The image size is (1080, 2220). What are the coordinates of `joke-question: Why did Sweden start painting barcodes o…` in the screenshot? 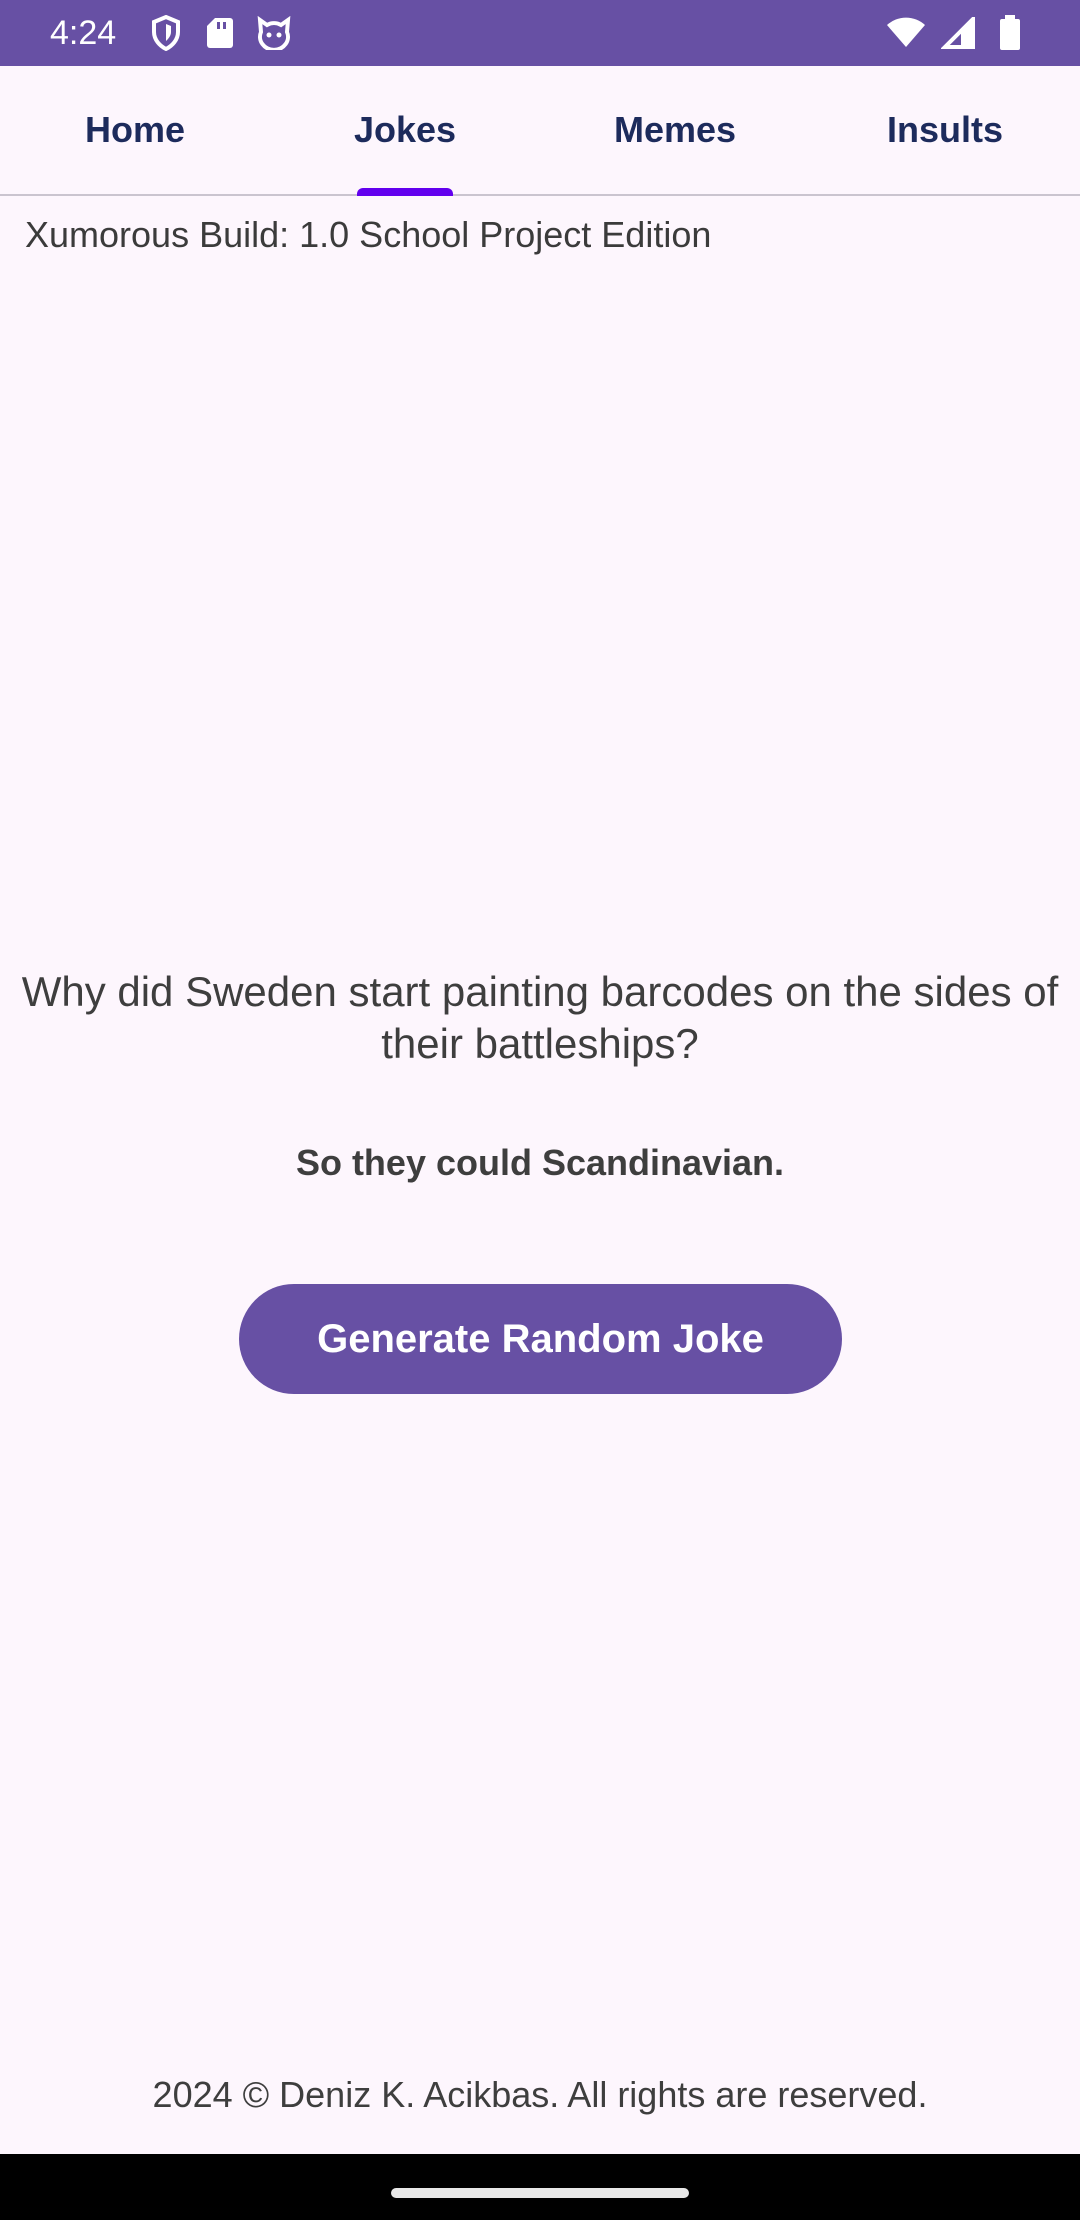 It's located at (540, 1017).